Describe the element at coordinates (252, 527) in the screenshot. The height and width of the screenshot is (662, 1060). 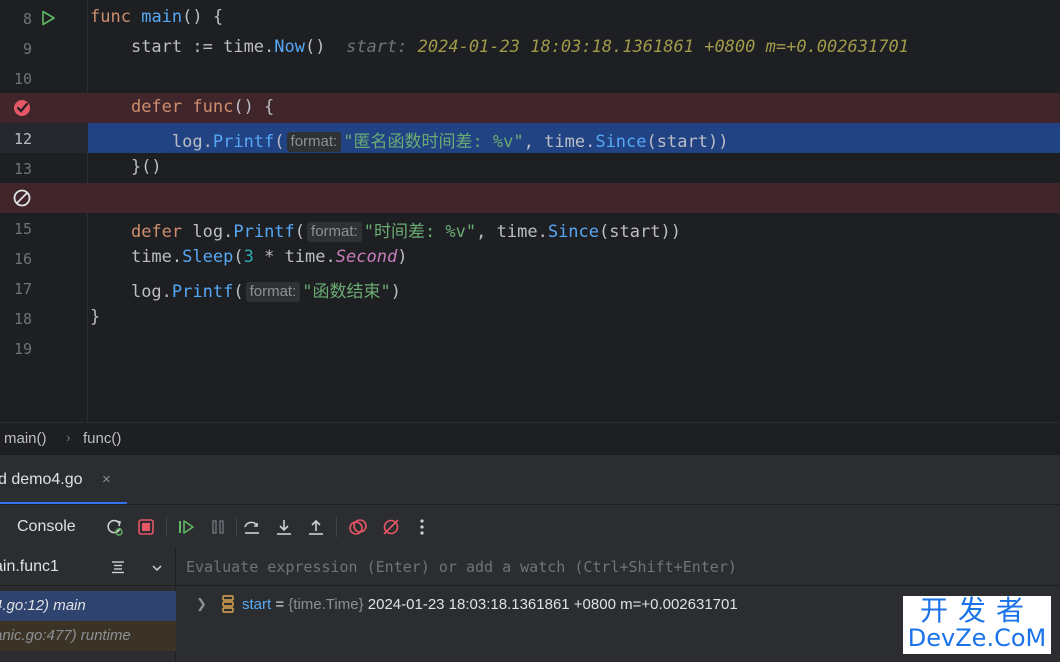
I see `step-over-icon` at that location.